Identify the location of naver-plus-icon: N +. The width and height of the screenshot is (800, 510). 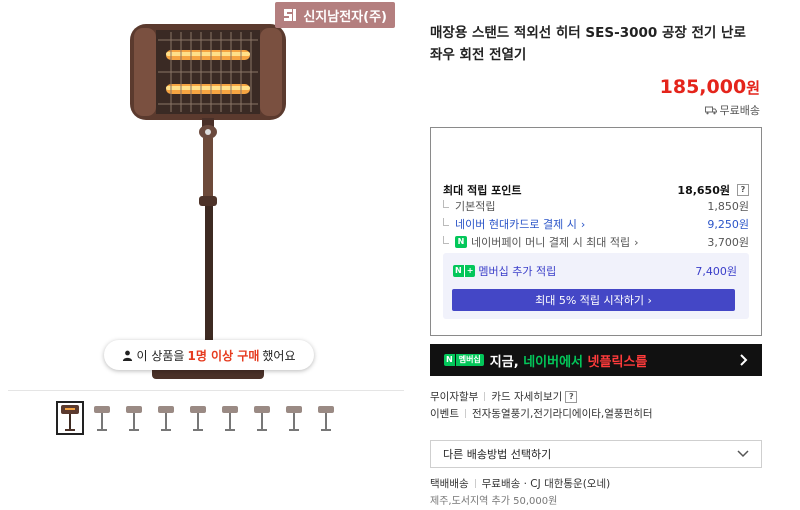
(464, 271).